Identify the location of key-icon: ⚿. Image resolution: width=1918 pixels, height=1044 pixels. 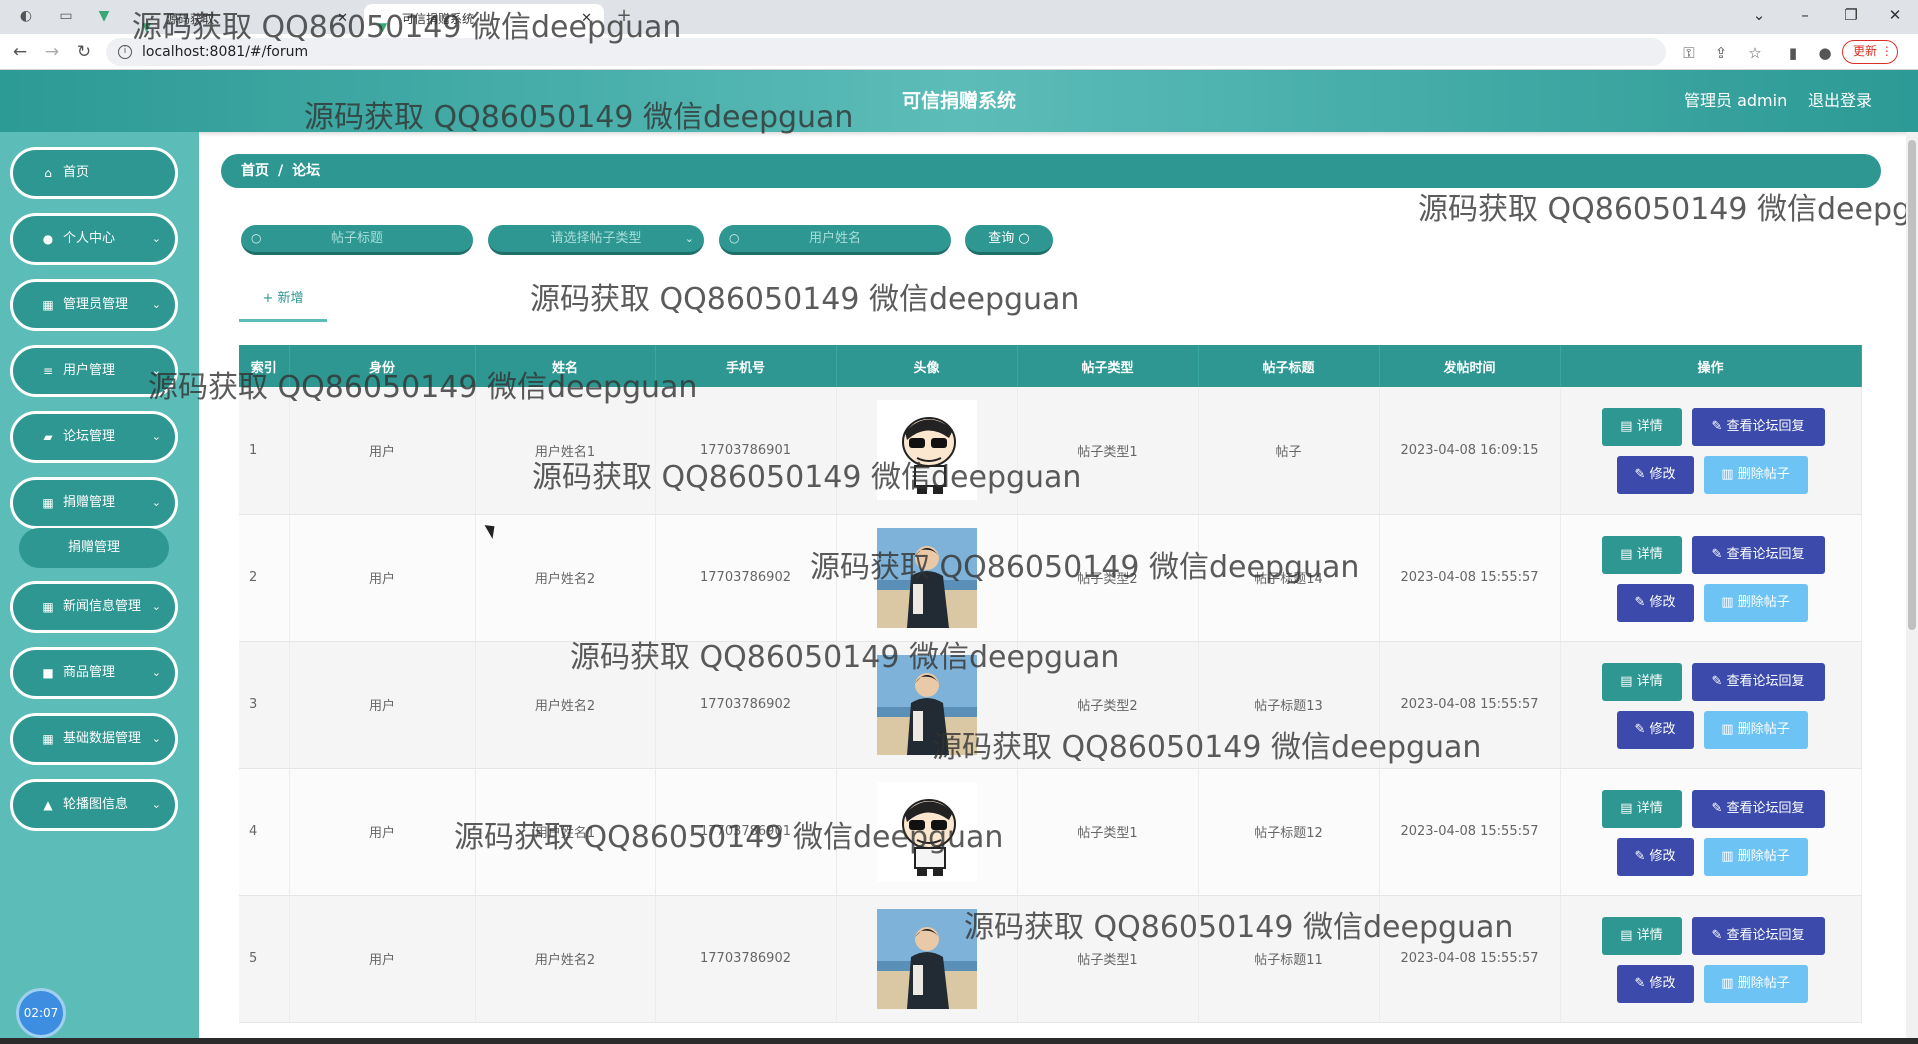
(1689, 53).